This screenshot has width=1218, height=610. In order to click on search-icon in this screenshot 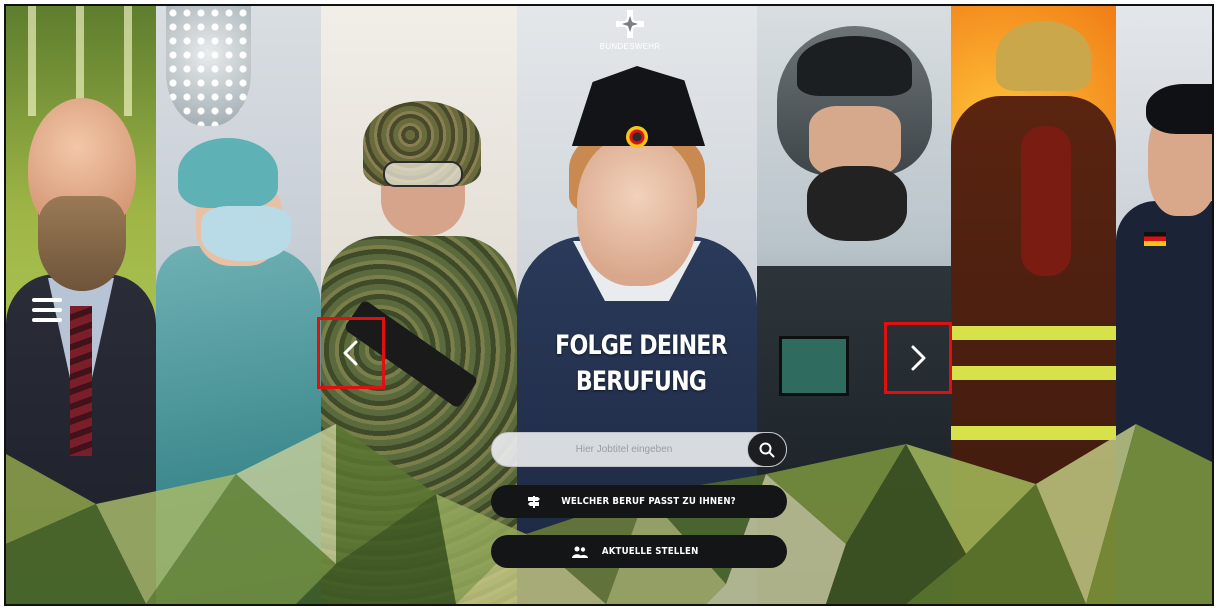, I will do `click(767, 449)`.